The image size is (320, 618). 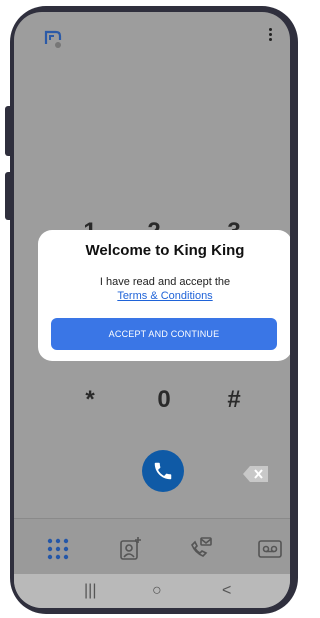 I want to click on recents-button: |||, so click(x=90, y=591).